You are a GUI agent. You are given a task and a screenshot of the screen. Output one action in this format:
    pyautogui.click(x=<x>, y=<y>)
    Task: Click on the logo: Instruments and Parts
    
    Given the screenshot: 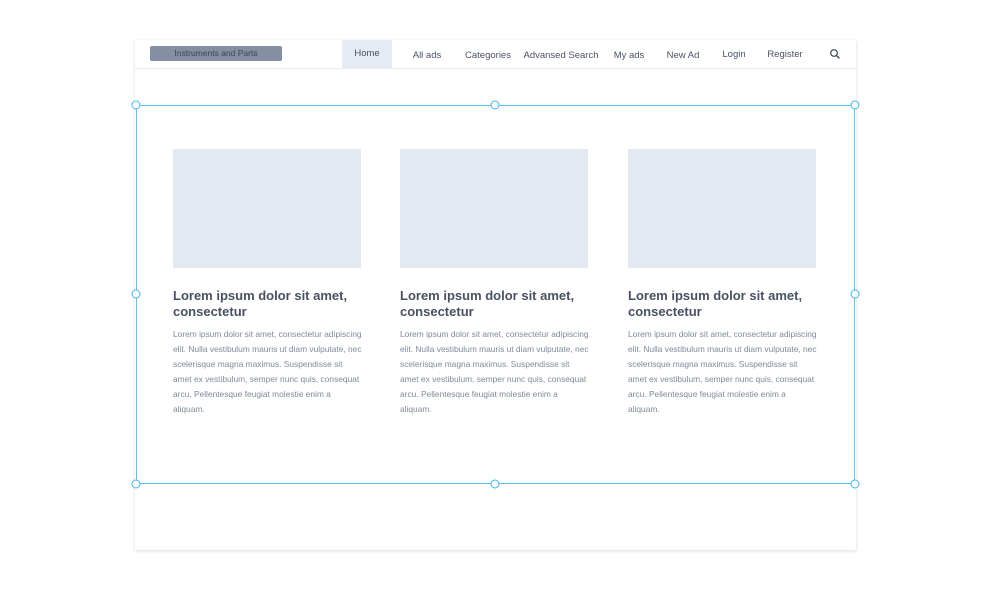 What is the action you would take?
    pyautogui.click(x=216, y=53)
    